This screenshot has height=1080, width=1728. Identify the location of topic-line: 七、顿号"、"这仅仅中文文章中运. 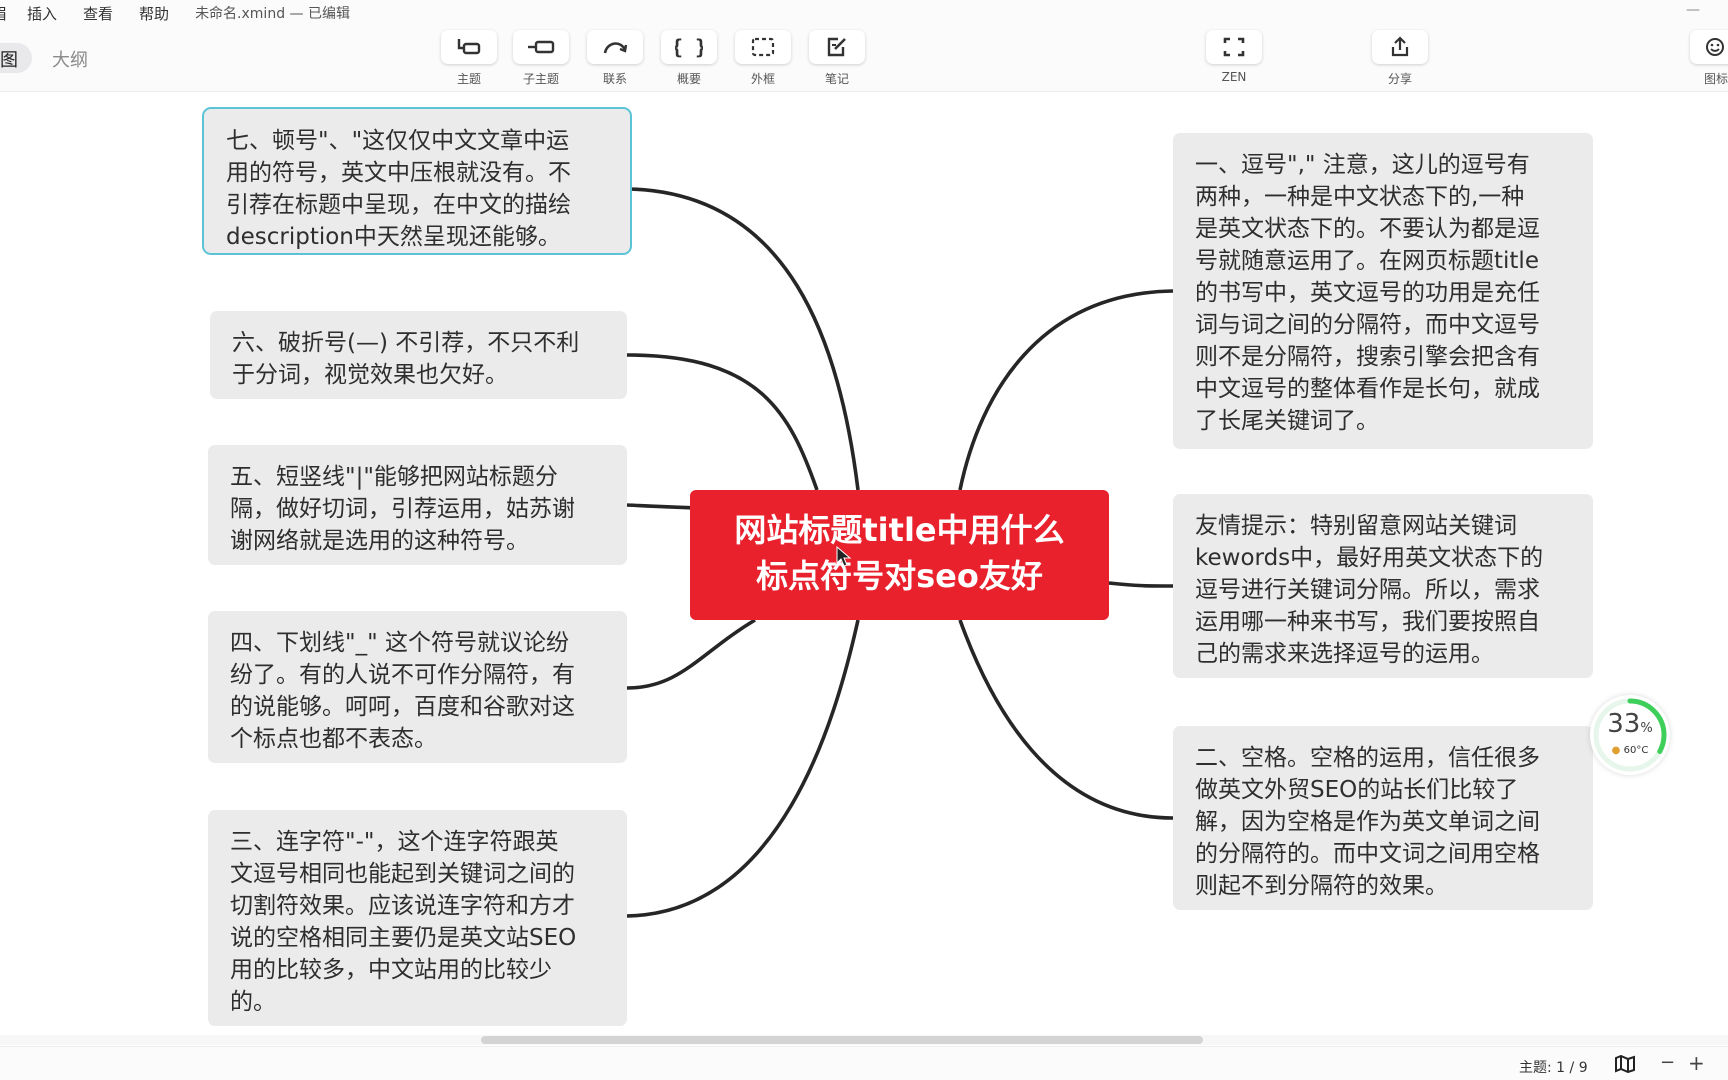
(398, 141).